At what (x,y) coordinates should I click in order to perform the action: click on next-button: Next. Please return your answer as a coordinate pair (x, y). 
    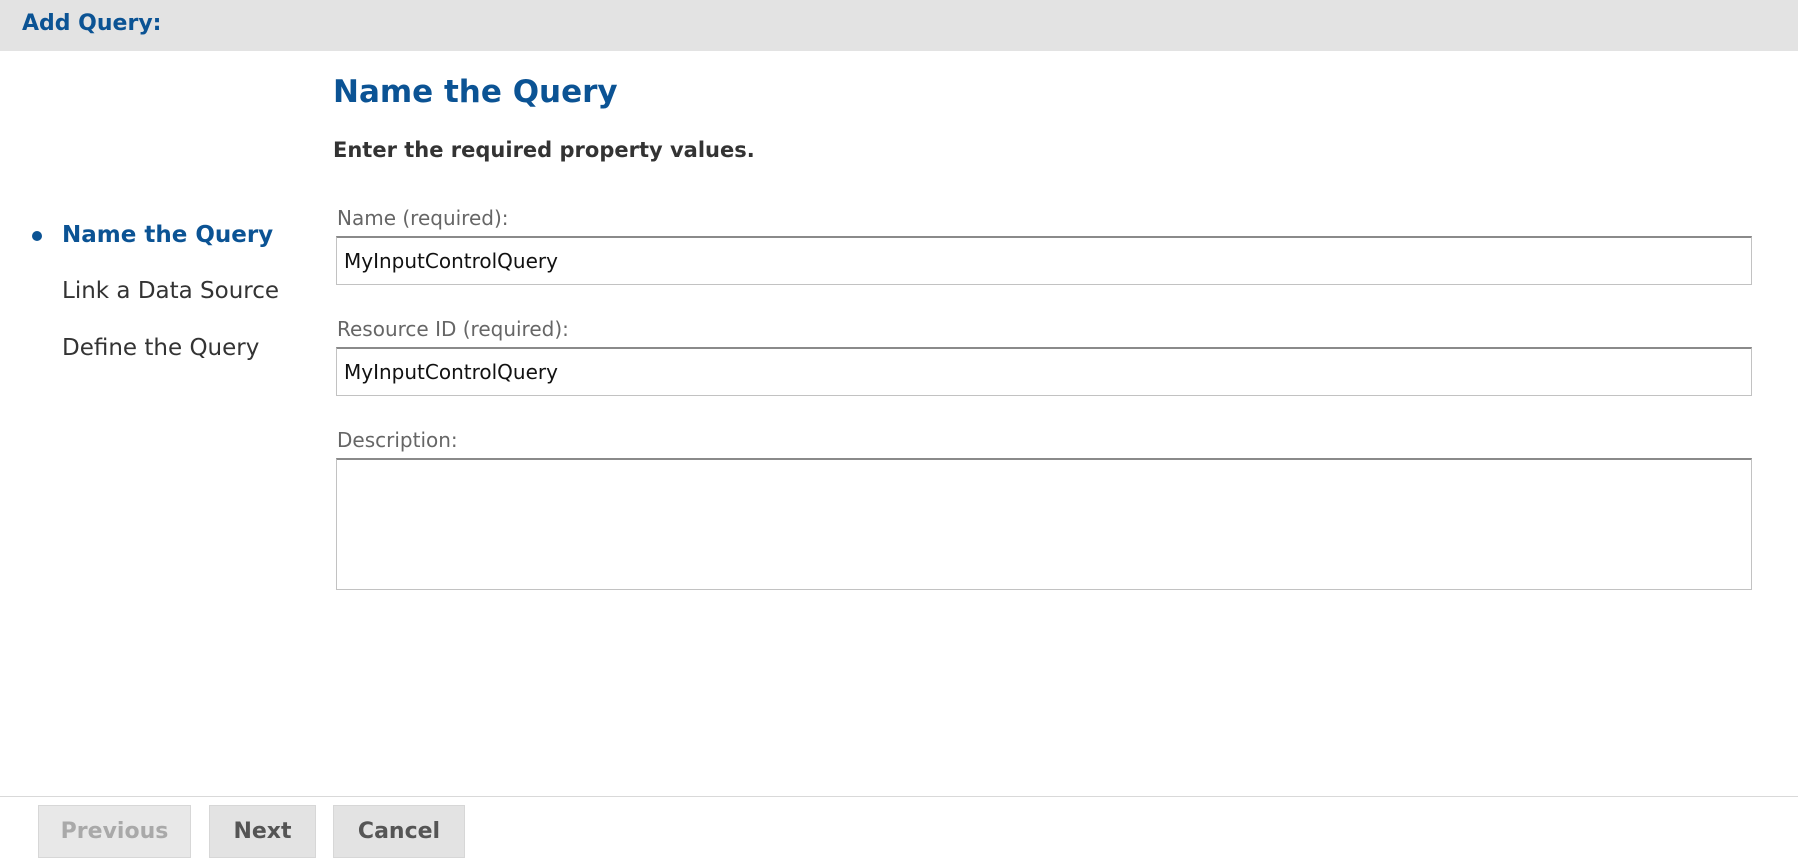
    Looking at the image, I should click on (262, 831).